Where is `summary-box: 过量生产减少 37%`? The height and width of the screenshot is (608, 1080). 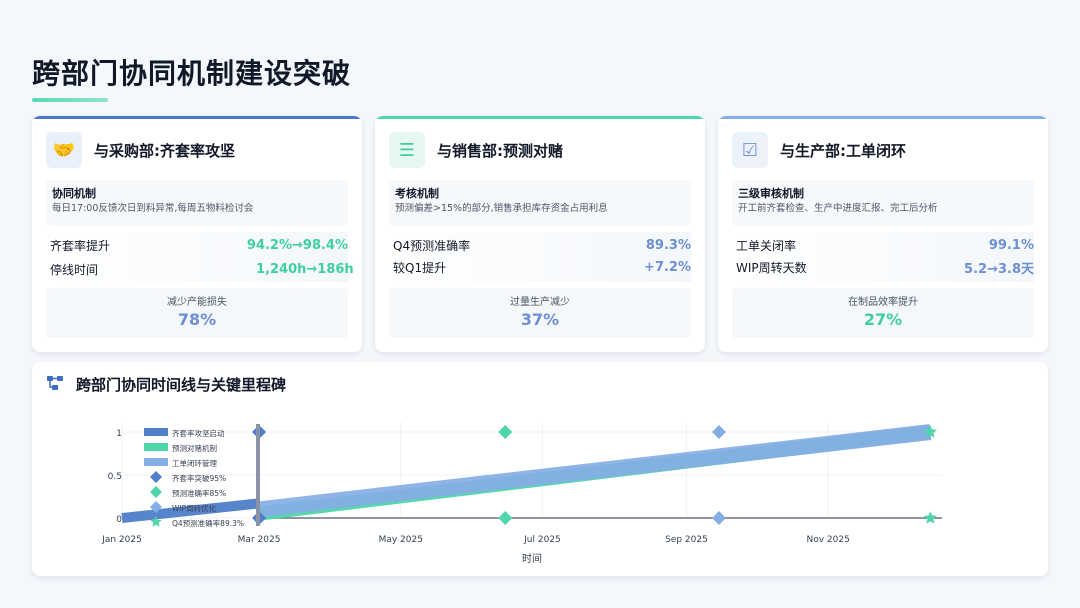 summary-box: 过量生产减少 37% is located at coordinates (540, 313).